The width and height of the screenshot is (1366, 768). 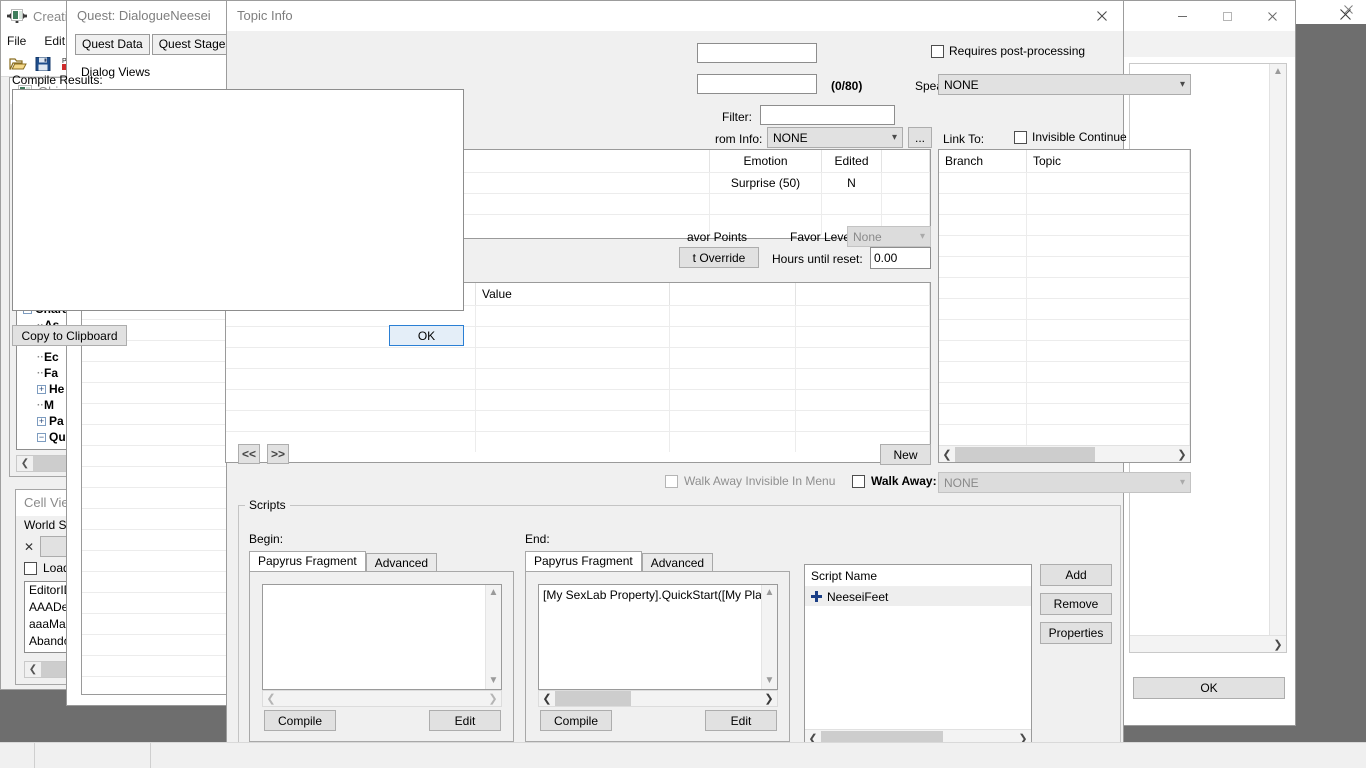 I want to click on begin-edit-button: Edit, so click(x=465, y=720).